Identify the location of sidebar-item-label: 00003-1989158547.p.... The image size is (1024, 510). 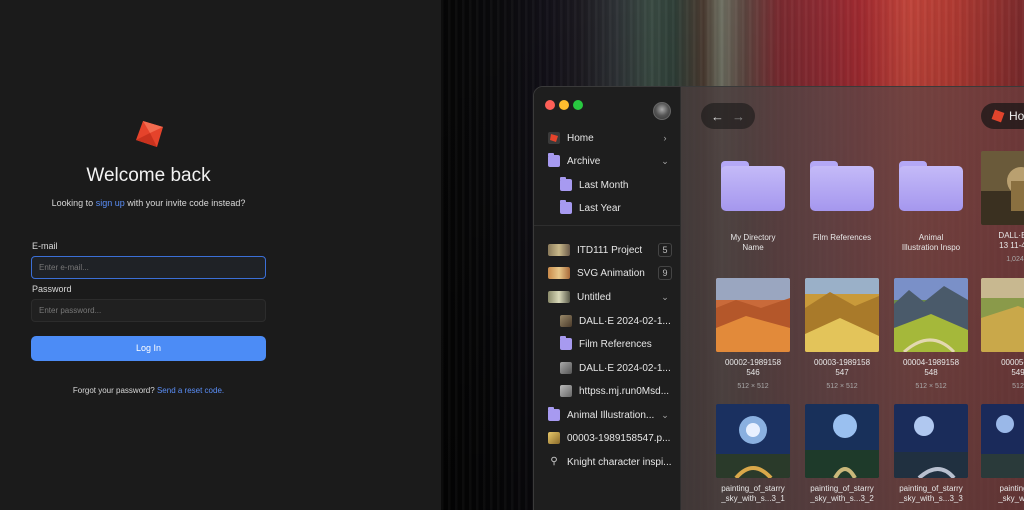
(619, 438).